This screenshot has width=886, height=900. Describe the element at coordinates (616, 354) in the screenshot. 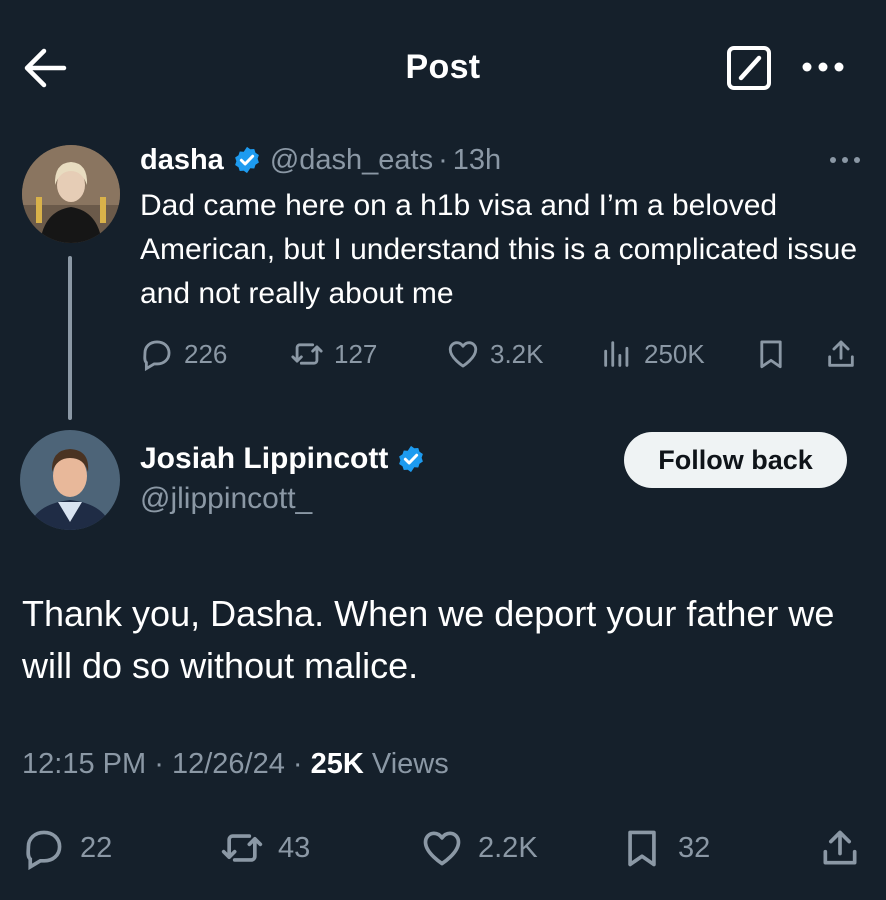

I see `analytics-icon` at that location.